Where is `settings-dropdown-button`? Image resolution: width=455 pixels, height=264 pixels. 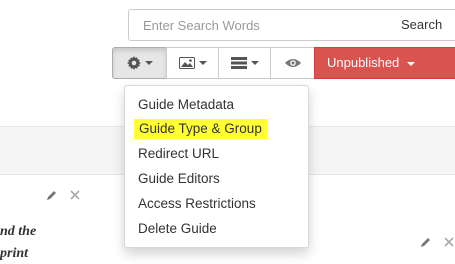
settings-dropdown-button is located at coordinates (139, 63).